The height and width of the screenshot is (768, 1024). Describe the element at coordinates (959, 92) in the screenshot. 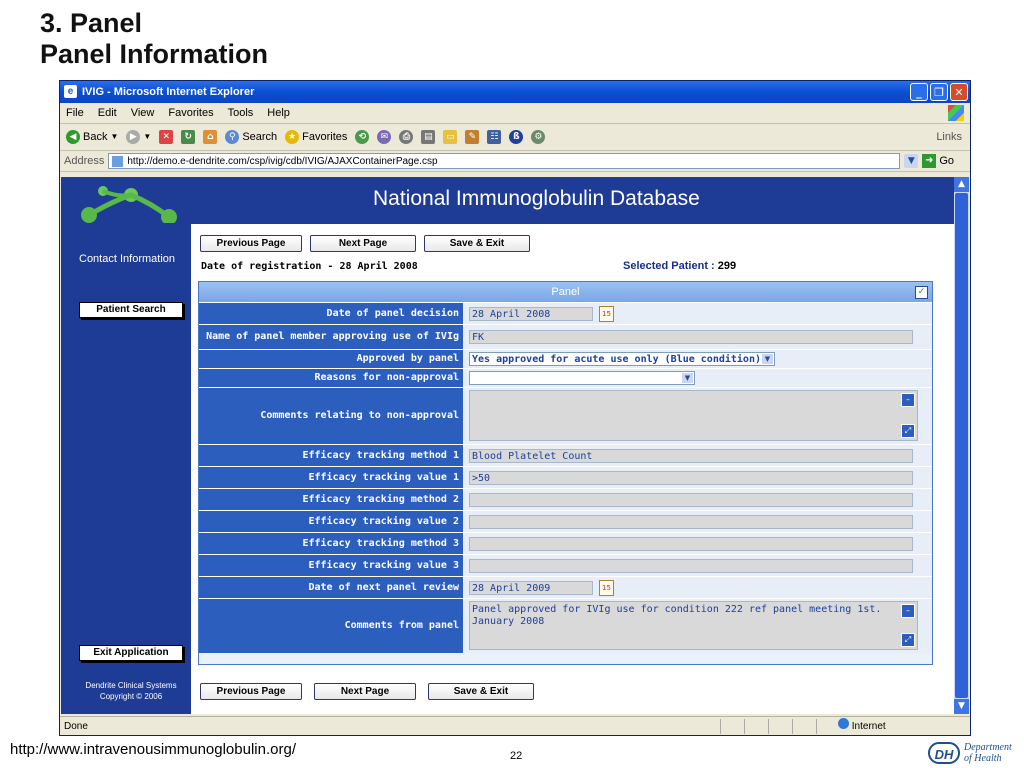

I see `close-button: ✕` at that location.